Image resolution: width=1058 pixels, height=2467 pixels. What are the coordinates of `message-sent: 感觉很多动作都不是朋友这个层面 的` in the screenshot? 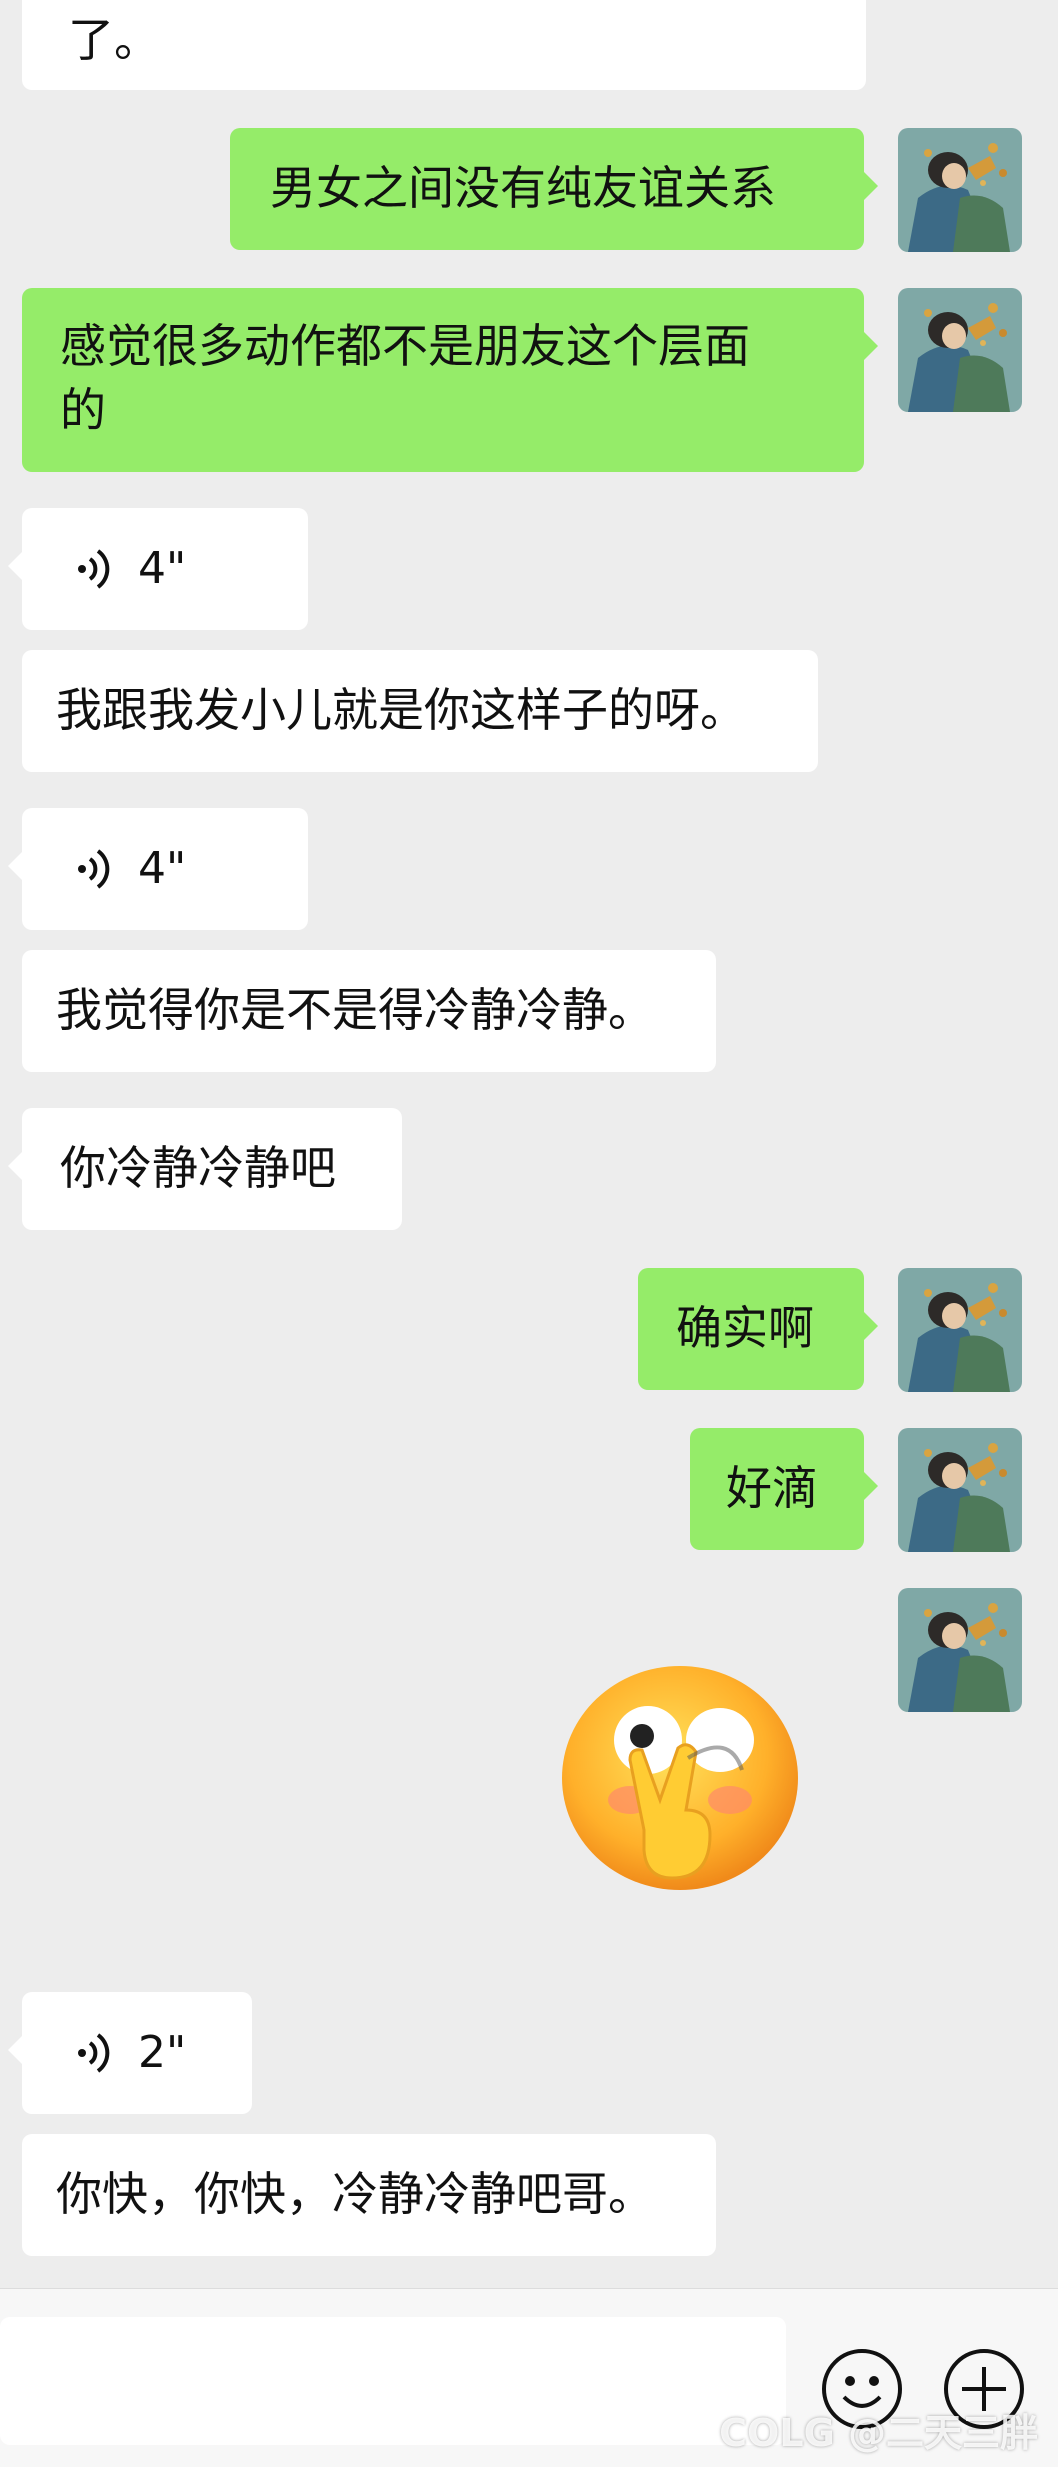 It's located at (450, 380).